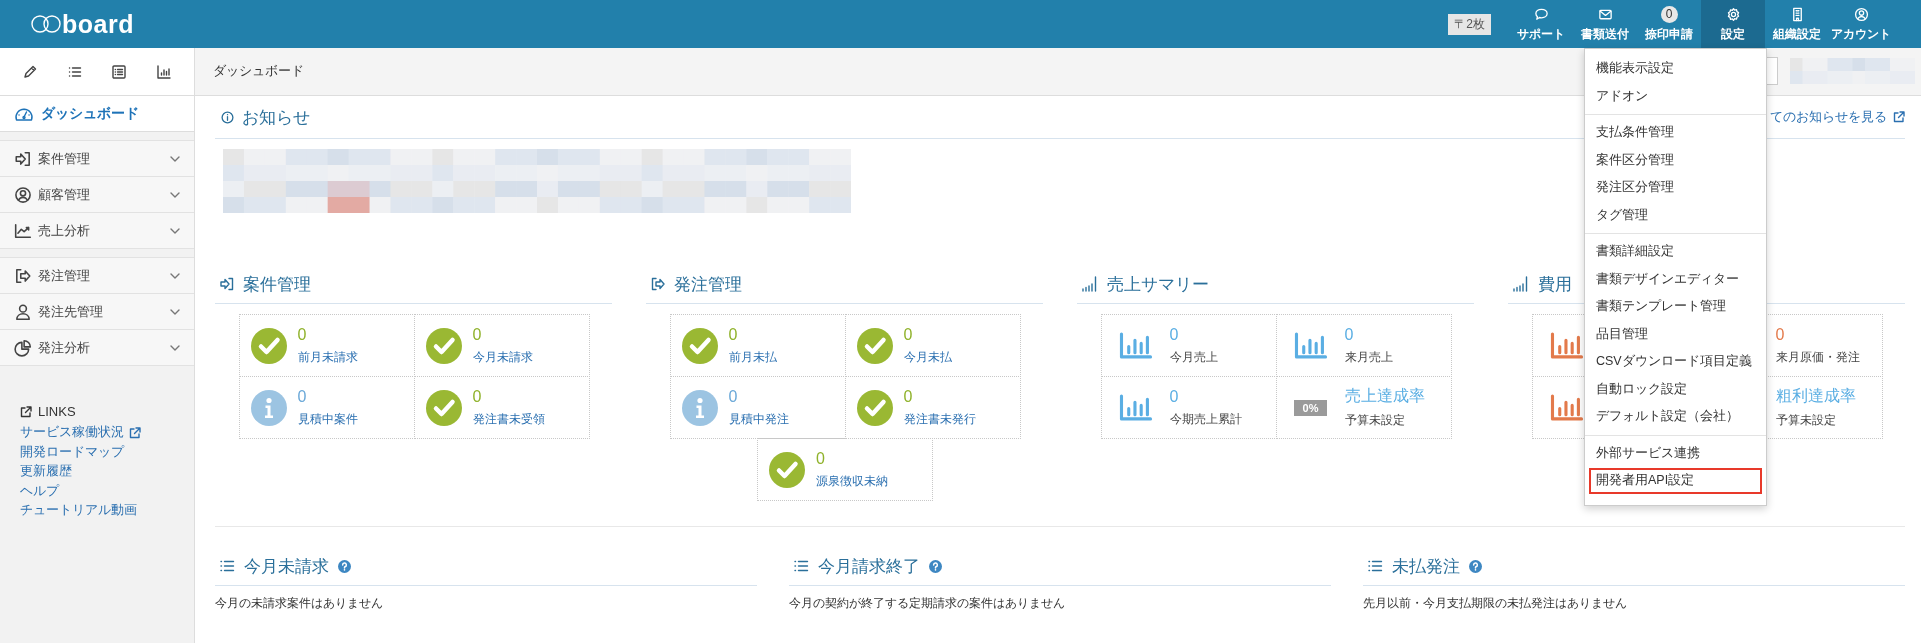 This screenshot has width=1921, height=643. Describe the element at coordinates (869, 566) in the screenshot. I see `section-title: 今月請求終了` at that location.